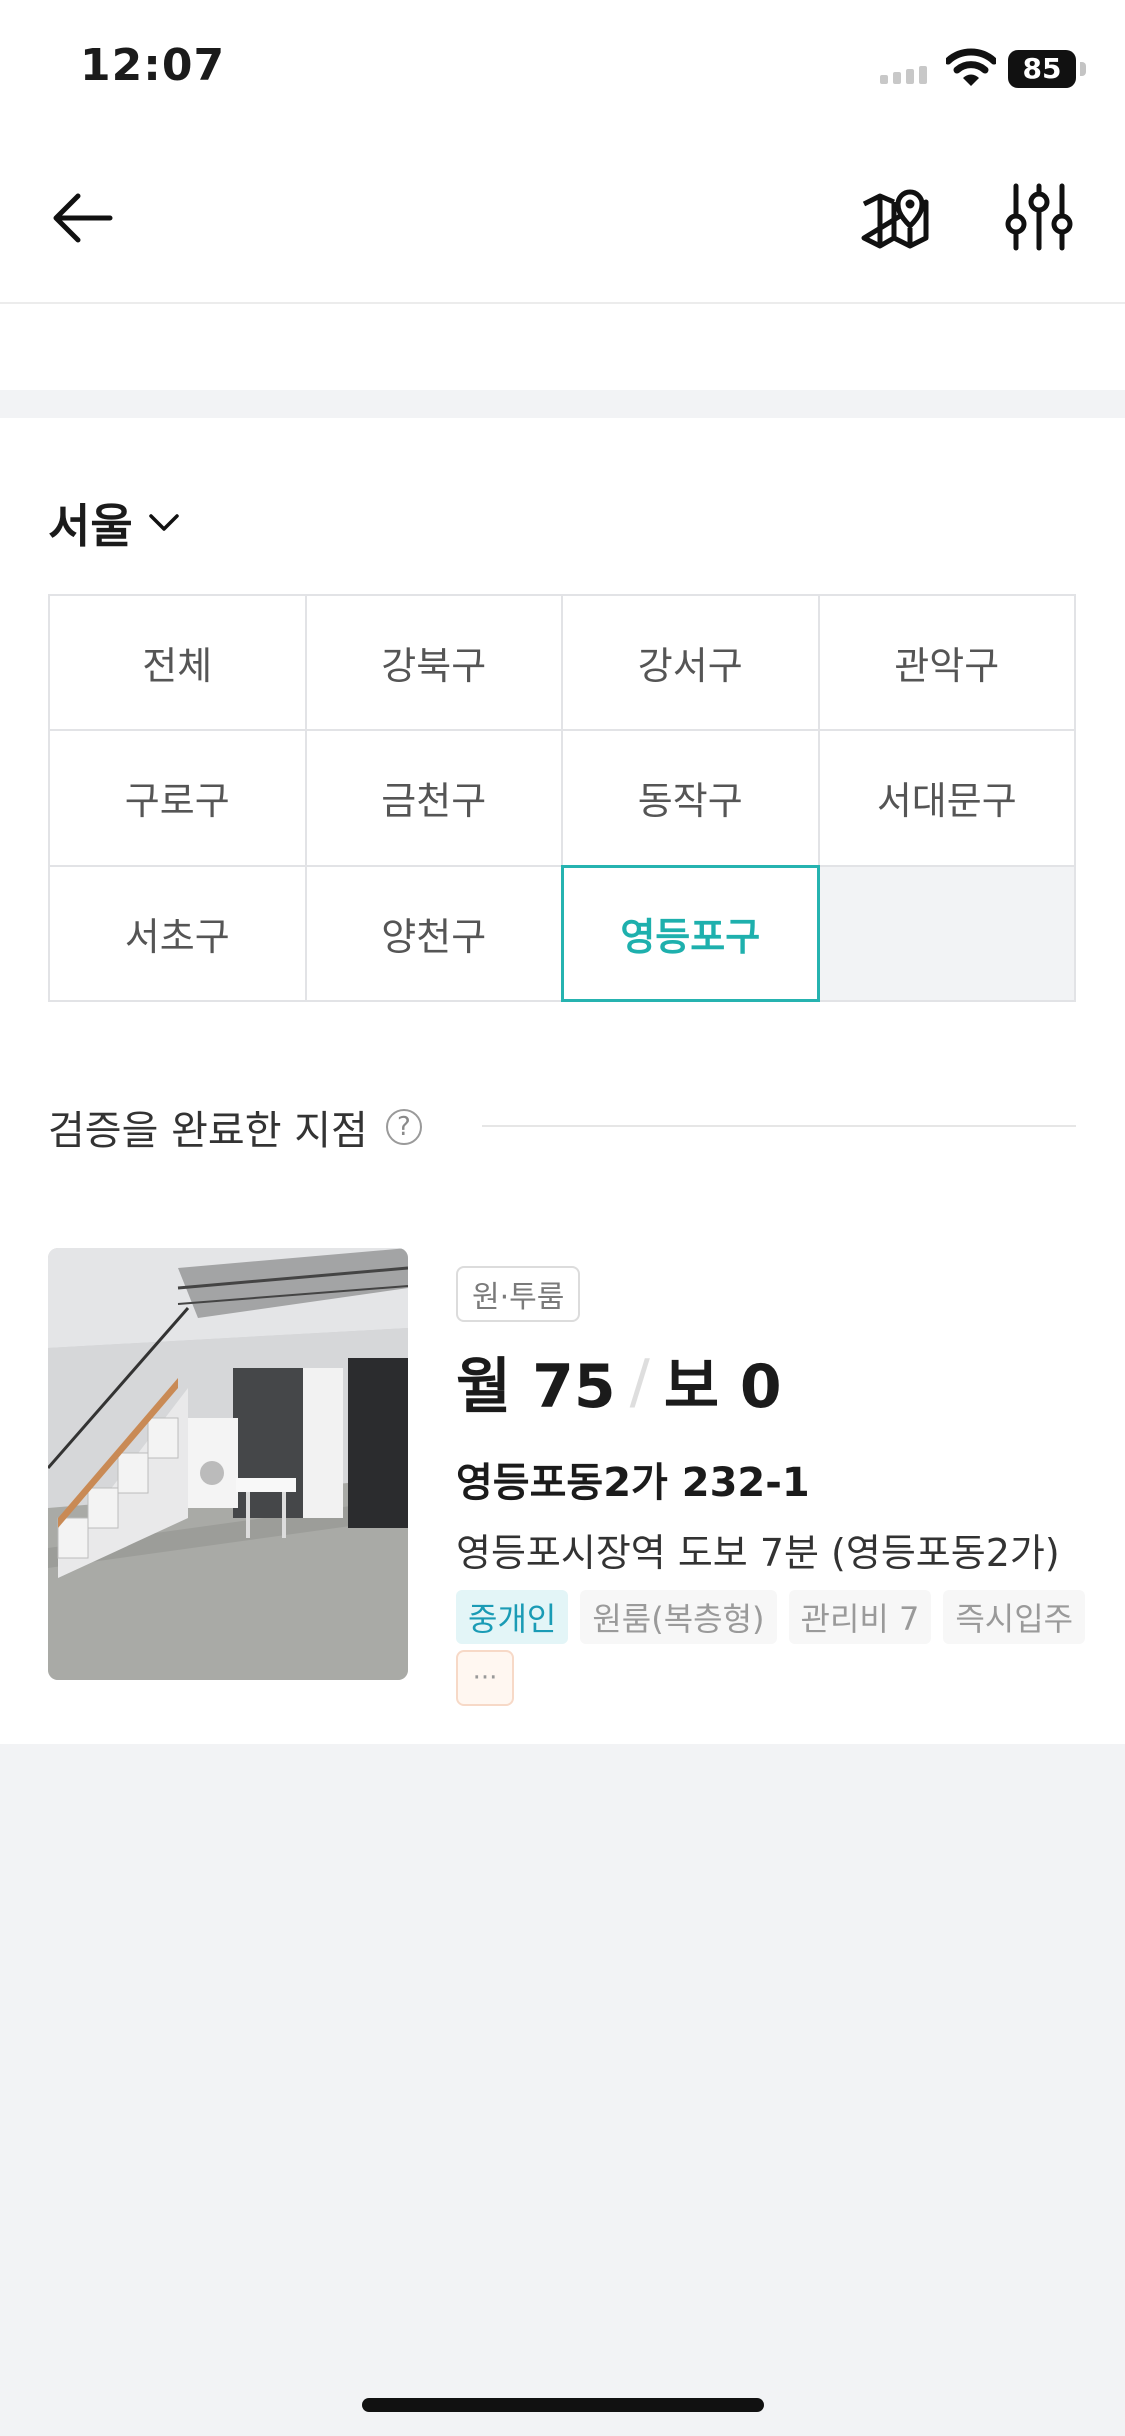 The height and width of the screenshot is (2436, 1125). What do you see at coordinates (563, 2405) in the screenshot?
I see `home-indicator` at bounding box center [563, 2405].